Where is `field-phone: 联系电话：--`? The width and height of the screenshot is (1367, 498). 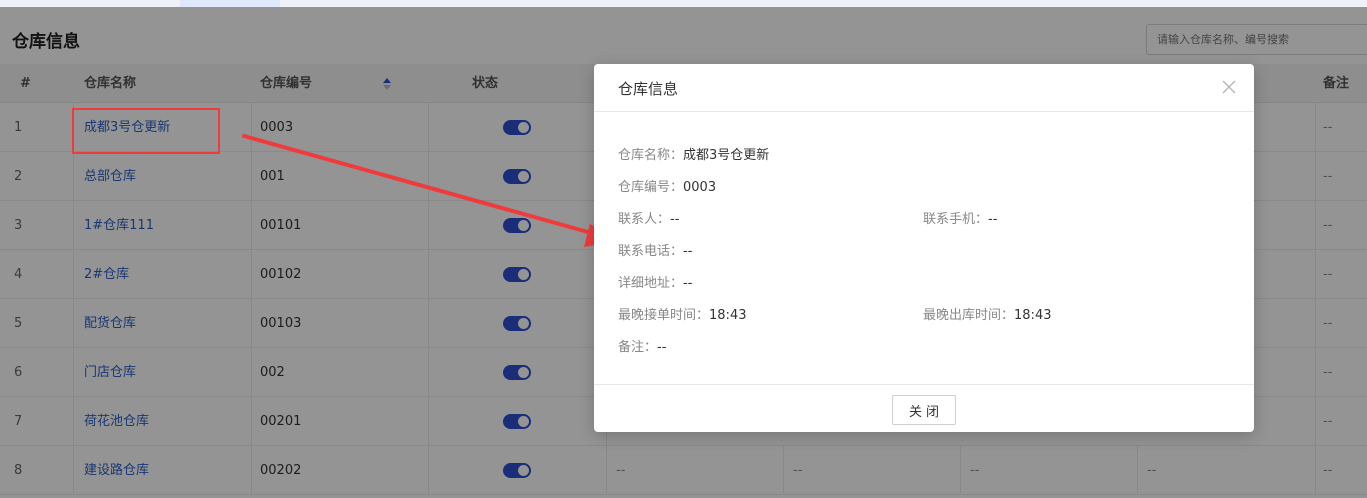 field-phone: 联系电话：-- is located at coordinates (655, 249).